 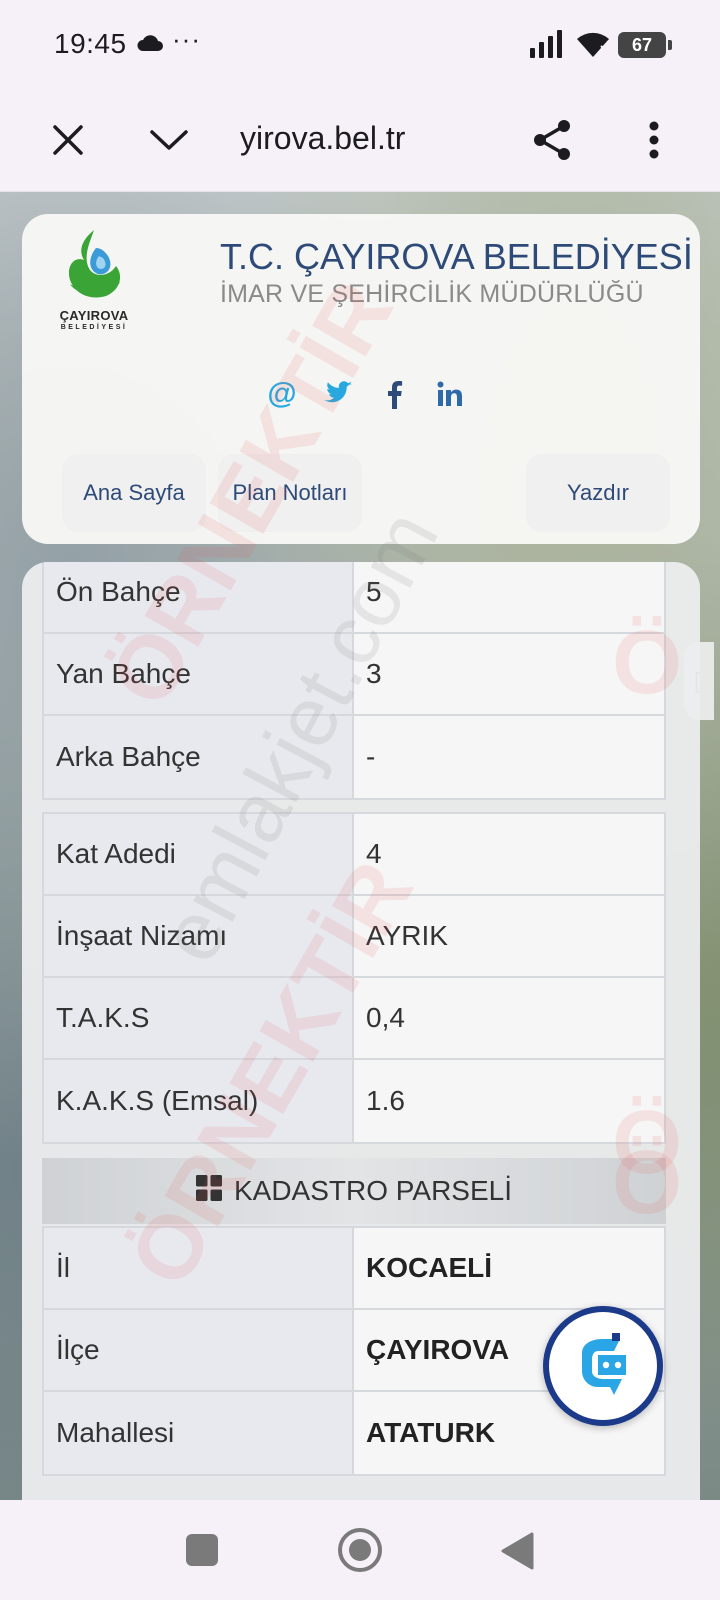 What do you see at coordinates (509, 1101) in the screenshot?
I see `row-value: 1.6` at bounding box center [509, 1101].